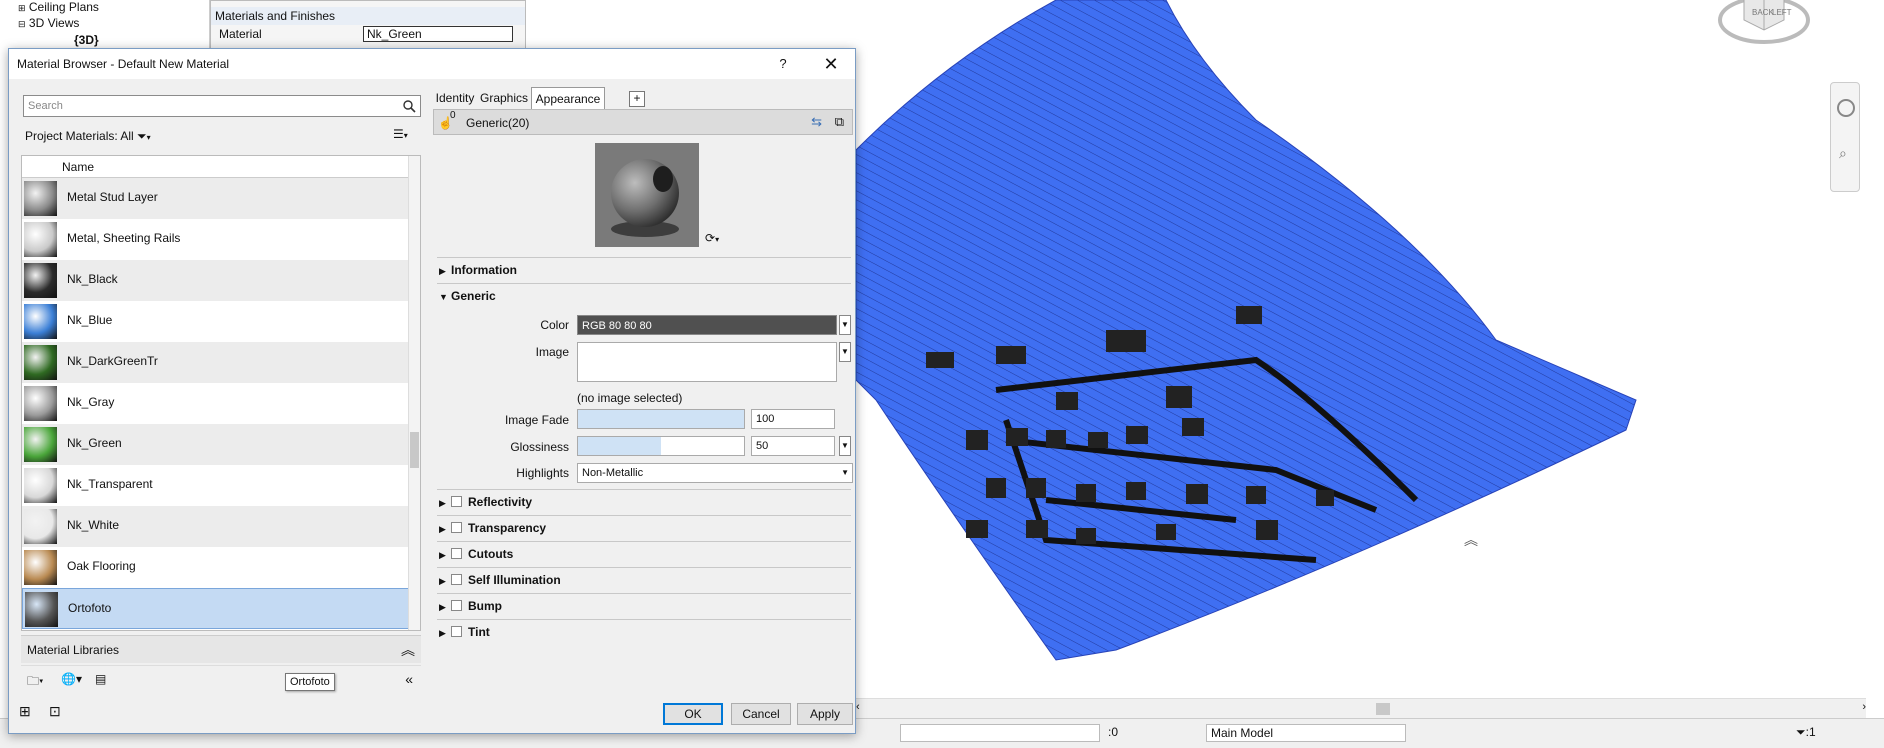 Image resolution: width=1884 pixels, height=748 pixels. What do you see at coordinates (1471, 540) in the screenshot?
I see `expand-up-icon: ︽` at bounding box center [1471, 540].